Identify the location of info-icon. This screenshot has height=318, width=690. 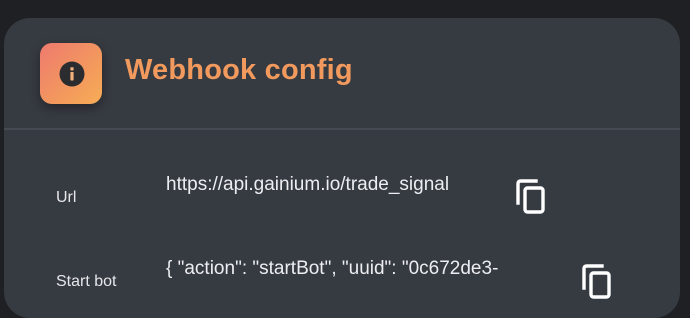
(72, 74).